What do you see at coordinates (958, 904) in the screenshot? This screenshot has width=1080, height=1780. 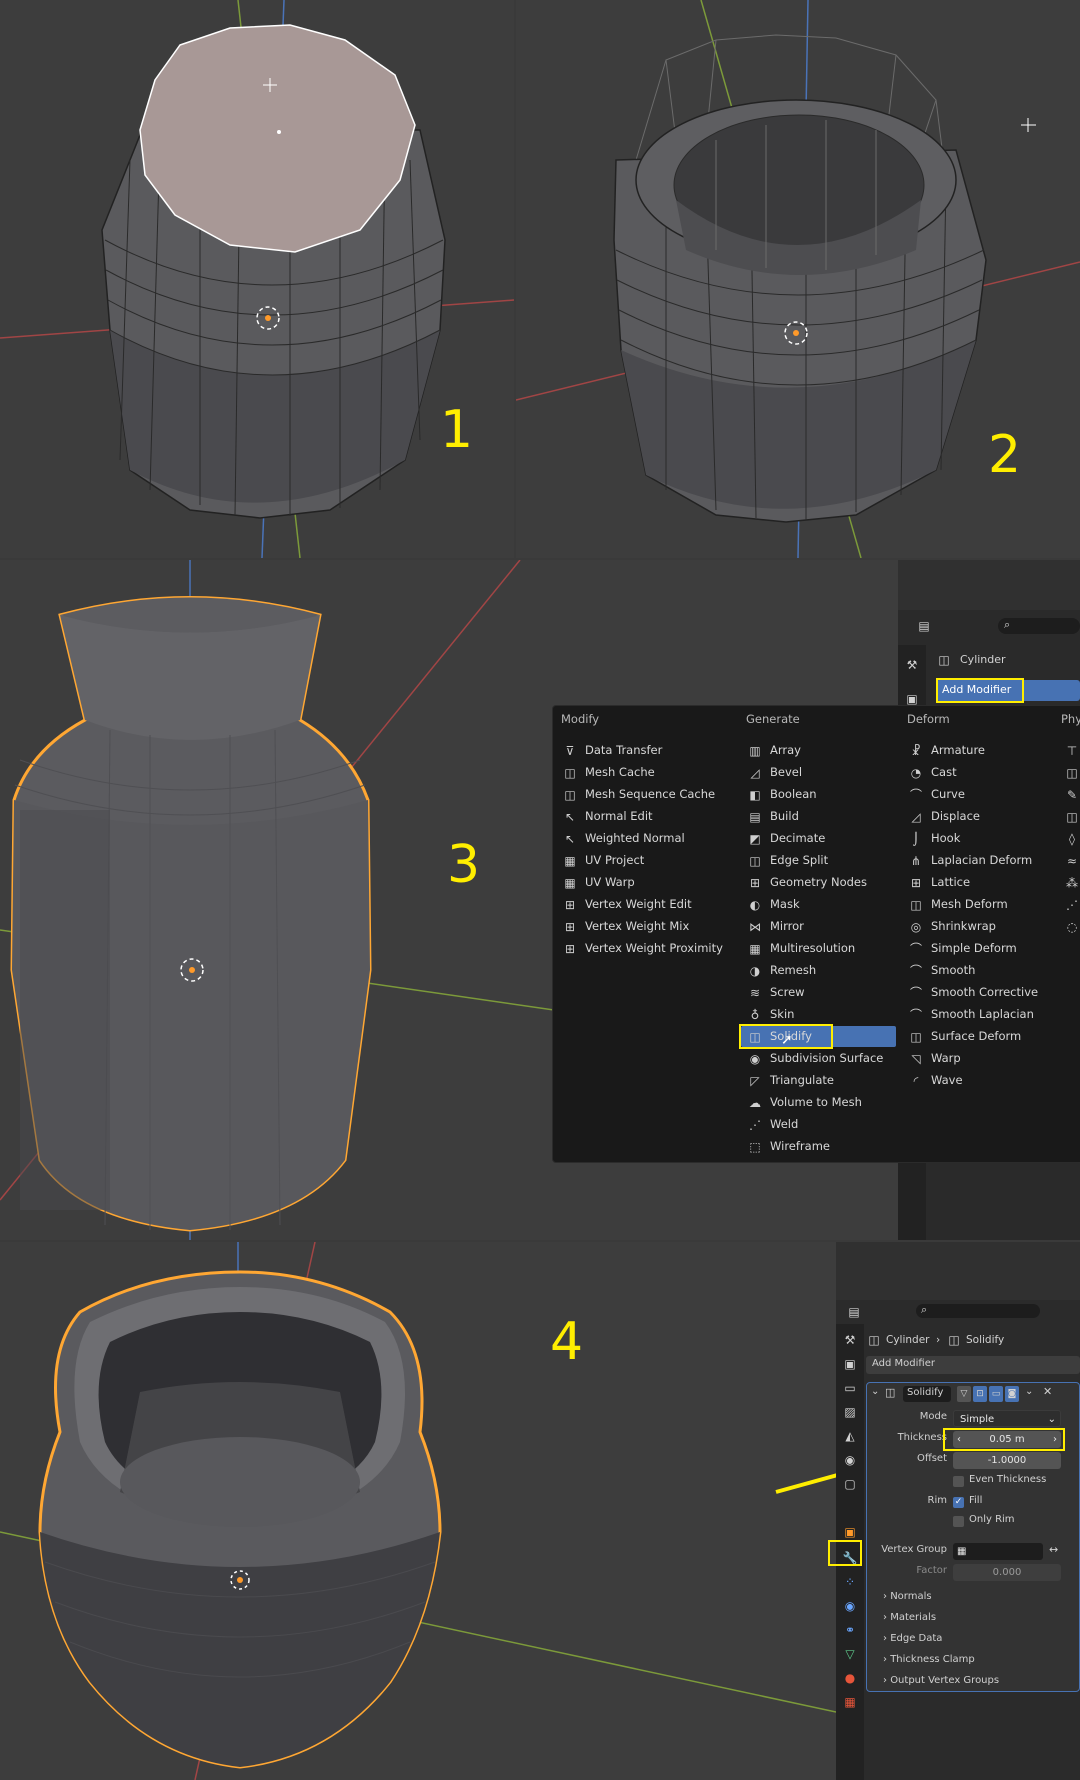 I see `menu-item-mesh-deform: ◫ Mesh Deform` at bounding box center [958, 904].